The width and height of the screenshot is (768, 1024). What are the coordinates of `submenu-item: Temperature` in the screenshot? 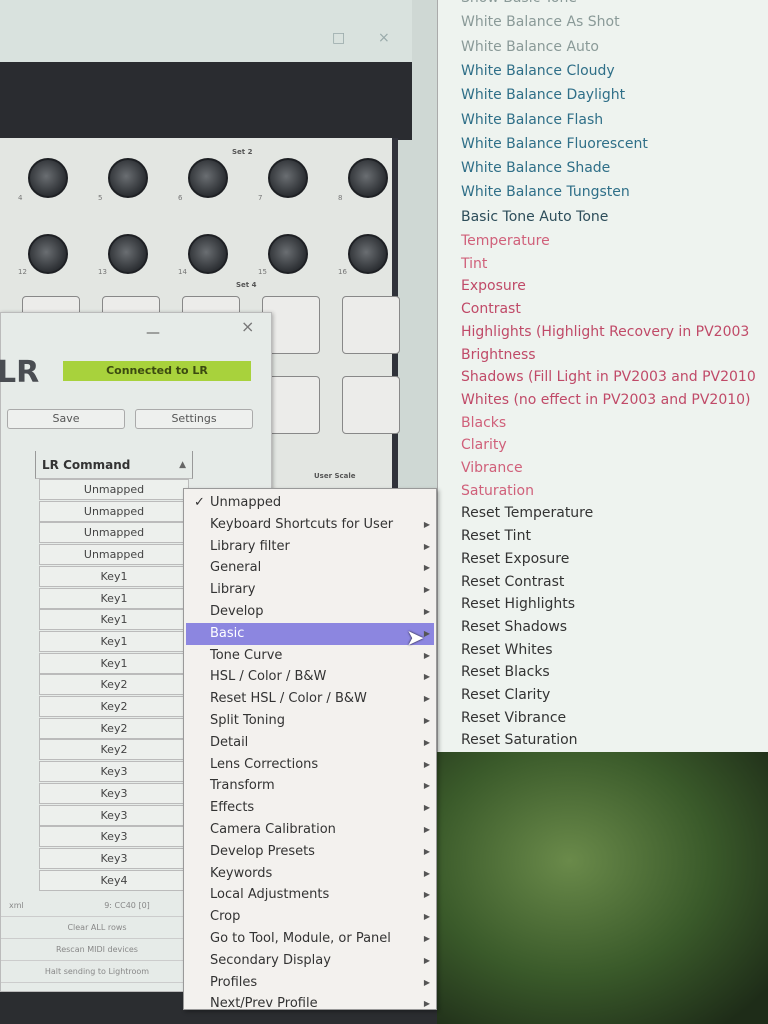 It's located at (505, 241).